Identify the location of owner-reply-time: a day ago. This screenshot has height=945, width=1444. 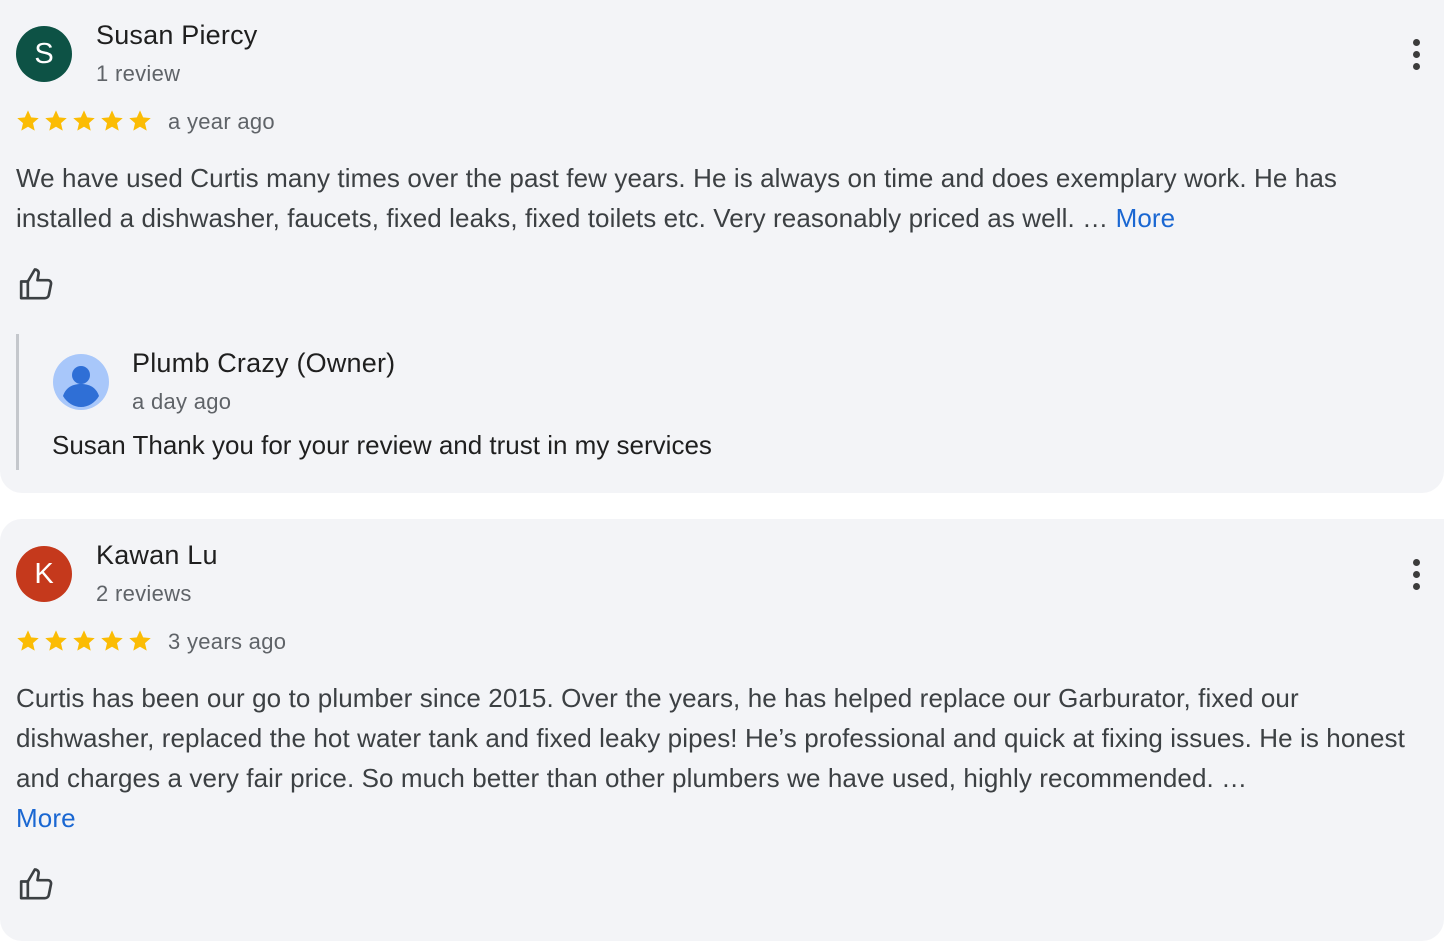
(182, 401).